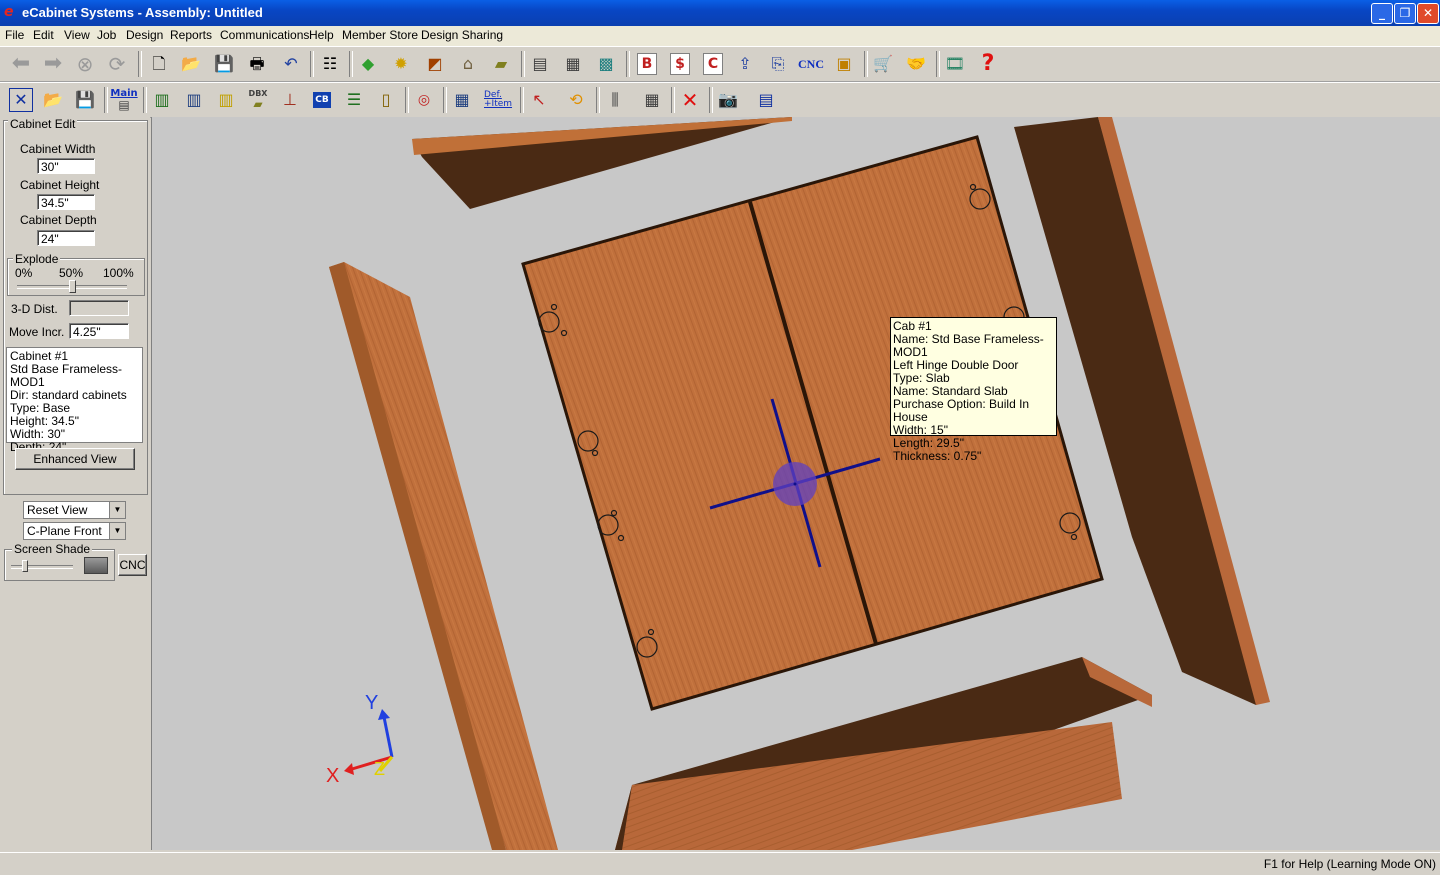 This screenshot has height=875, width=1440. Describe the element at coordinates (680, 64) in the screenshot. I see `price-report-icon: $` at that location.